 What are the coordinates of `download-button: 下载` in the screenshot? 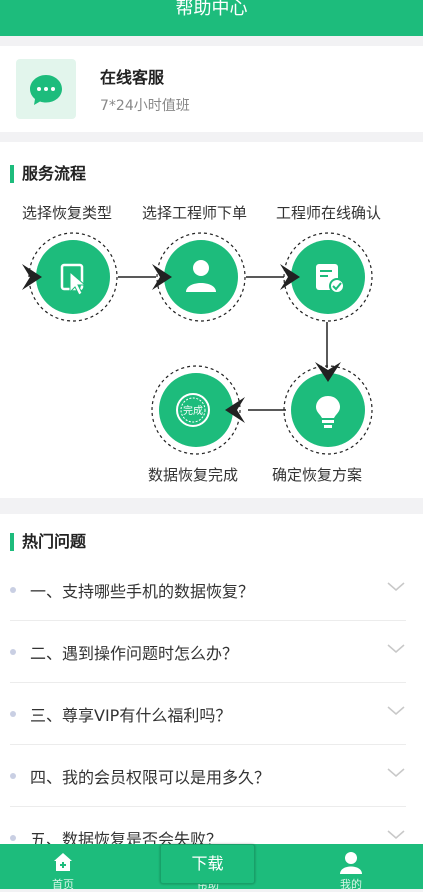 It's located at (207, 864).